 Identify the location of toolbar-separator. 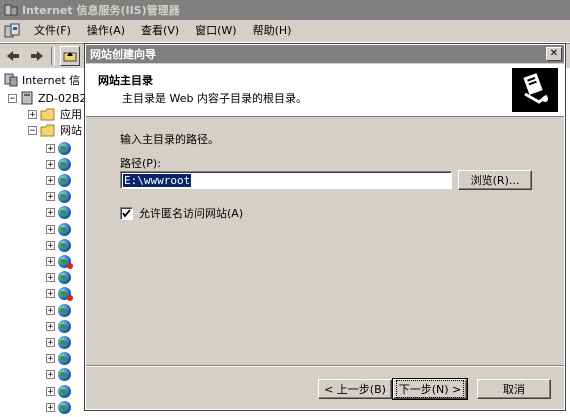
(53, 56).